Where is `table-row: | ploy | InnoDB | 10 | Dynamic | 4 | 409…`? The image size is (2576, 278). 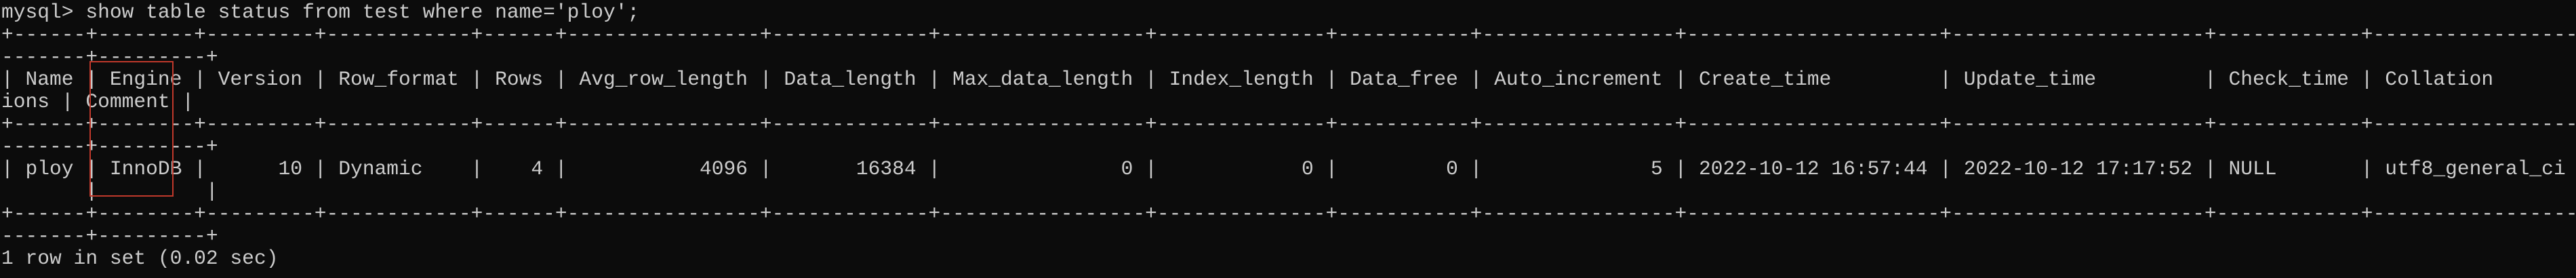 table-row: | ploy | InnoDB | 10 | Dynamic | 4 | 409… is located at coordinates (1288, 168).